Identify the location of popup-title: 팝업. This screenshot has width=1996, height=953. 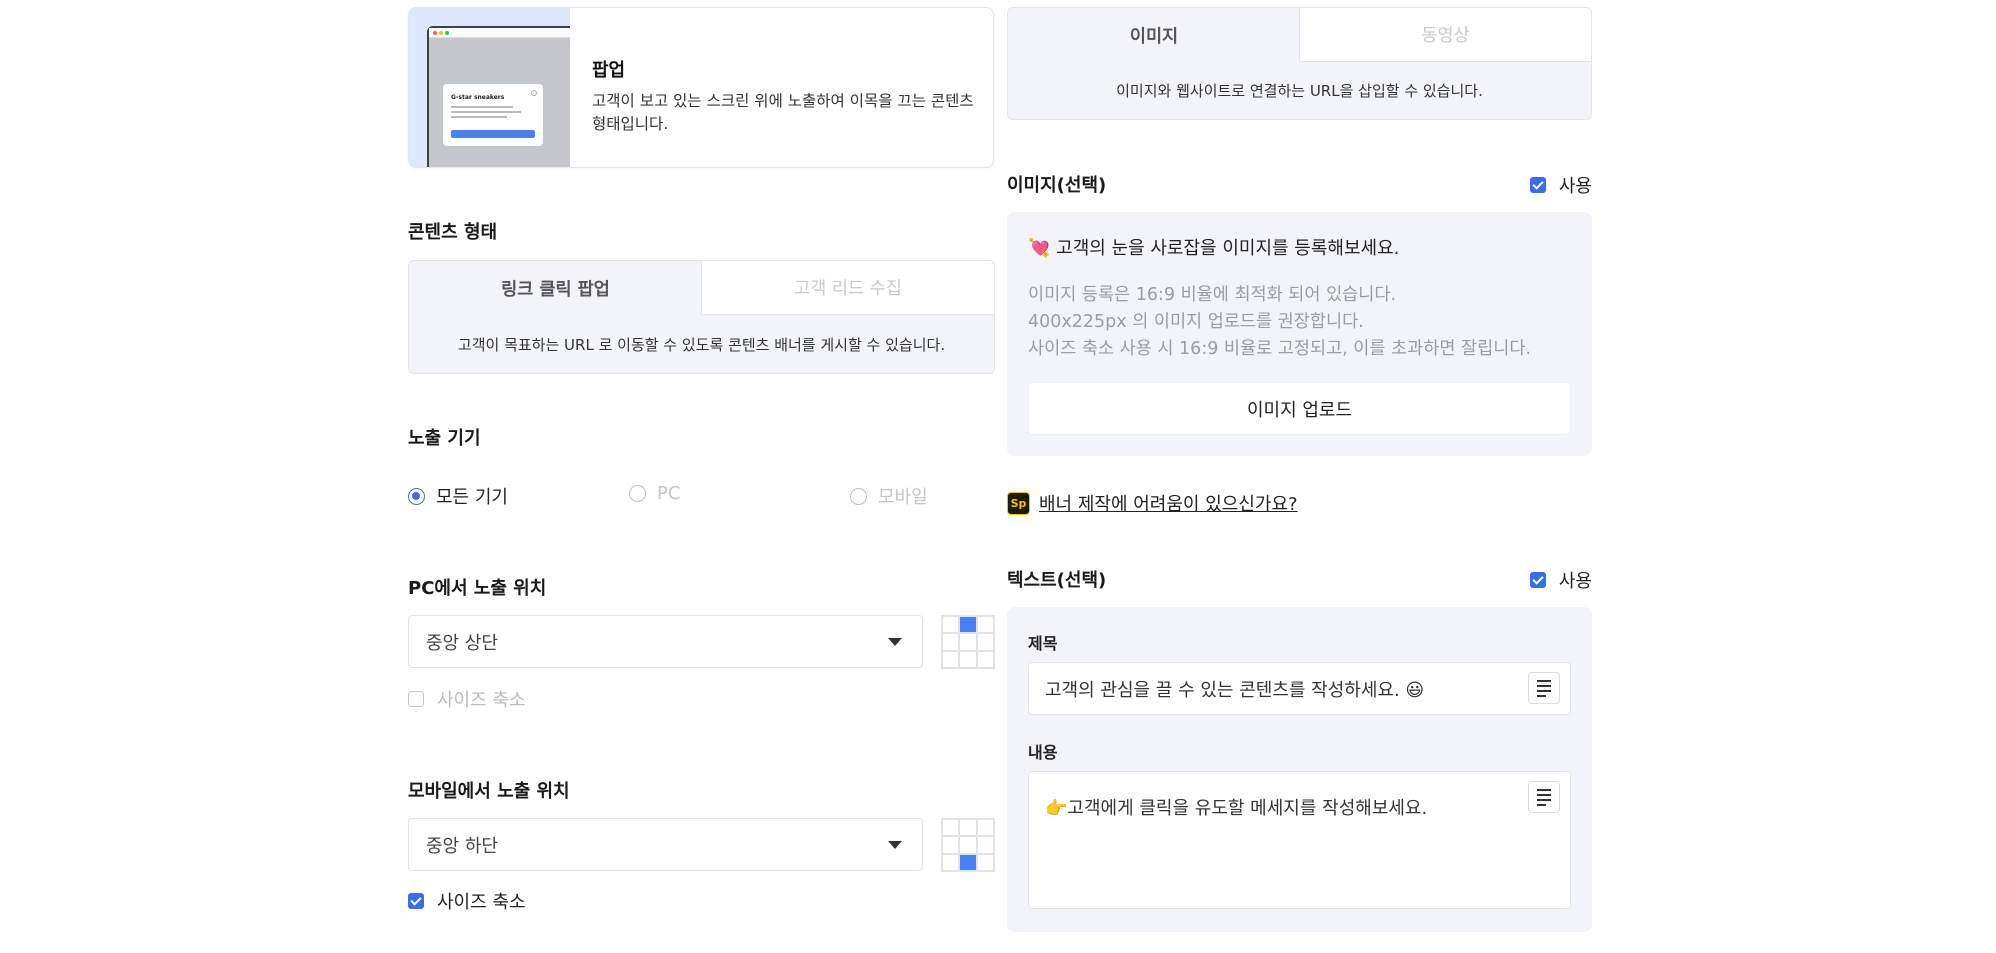
(609, 70).